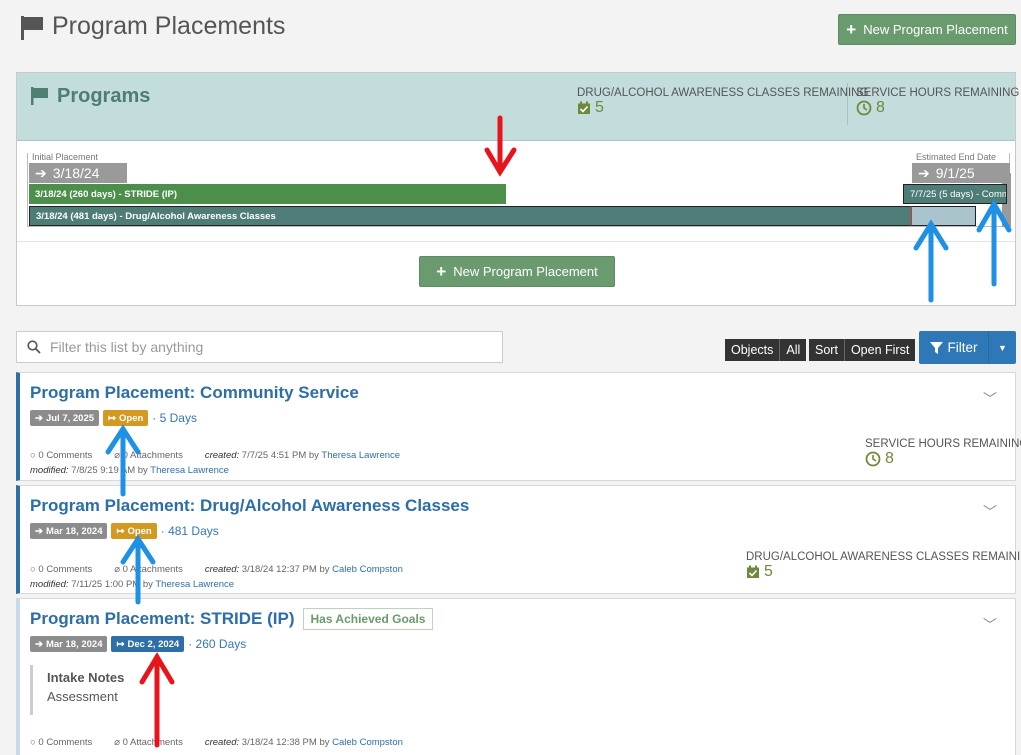 The image size is (1021, 755). Describe the element at coordinates (194, 393) in the screenshot. I see `card-title: Program Placement: Community Service` at that location.